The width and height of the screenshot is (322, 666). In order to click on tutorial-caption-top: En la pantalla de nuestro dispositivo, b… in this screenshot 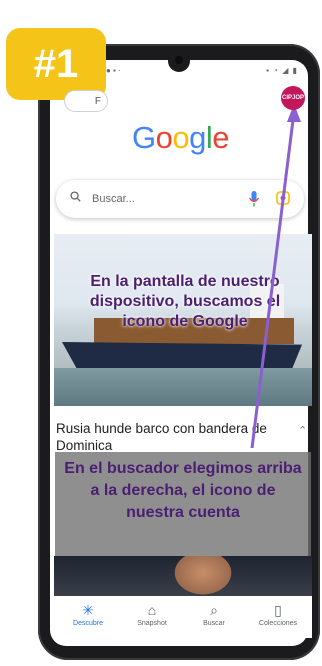, I will do `click(185, 301)`.